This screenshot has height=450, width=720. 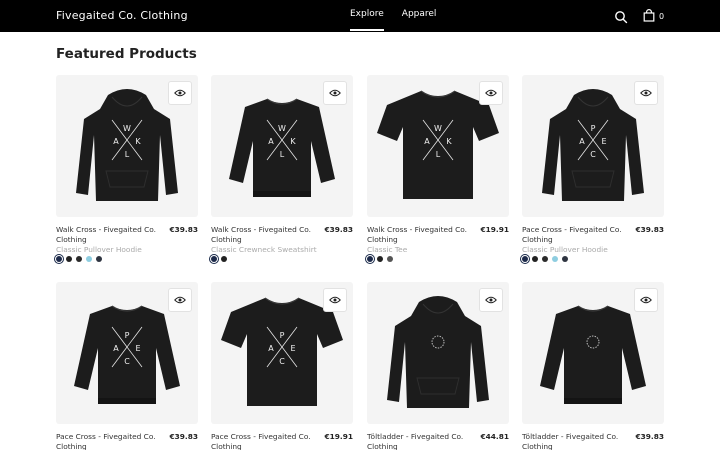 I want to click on product-price: €44.81, so click(x=494, y=436).